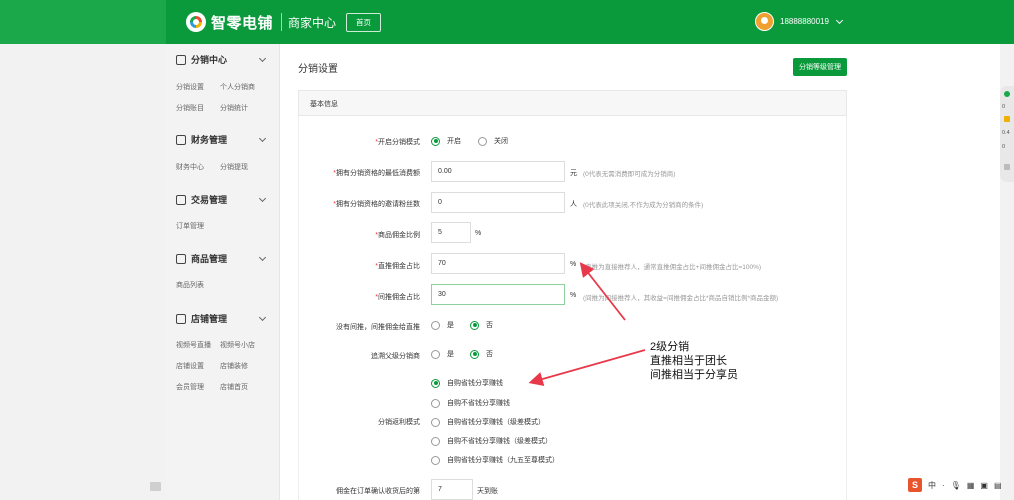  What do you see at coordinates (587, 324) in the screenshot?
I see `annotation-arrows` at bounding box center [587, 324].